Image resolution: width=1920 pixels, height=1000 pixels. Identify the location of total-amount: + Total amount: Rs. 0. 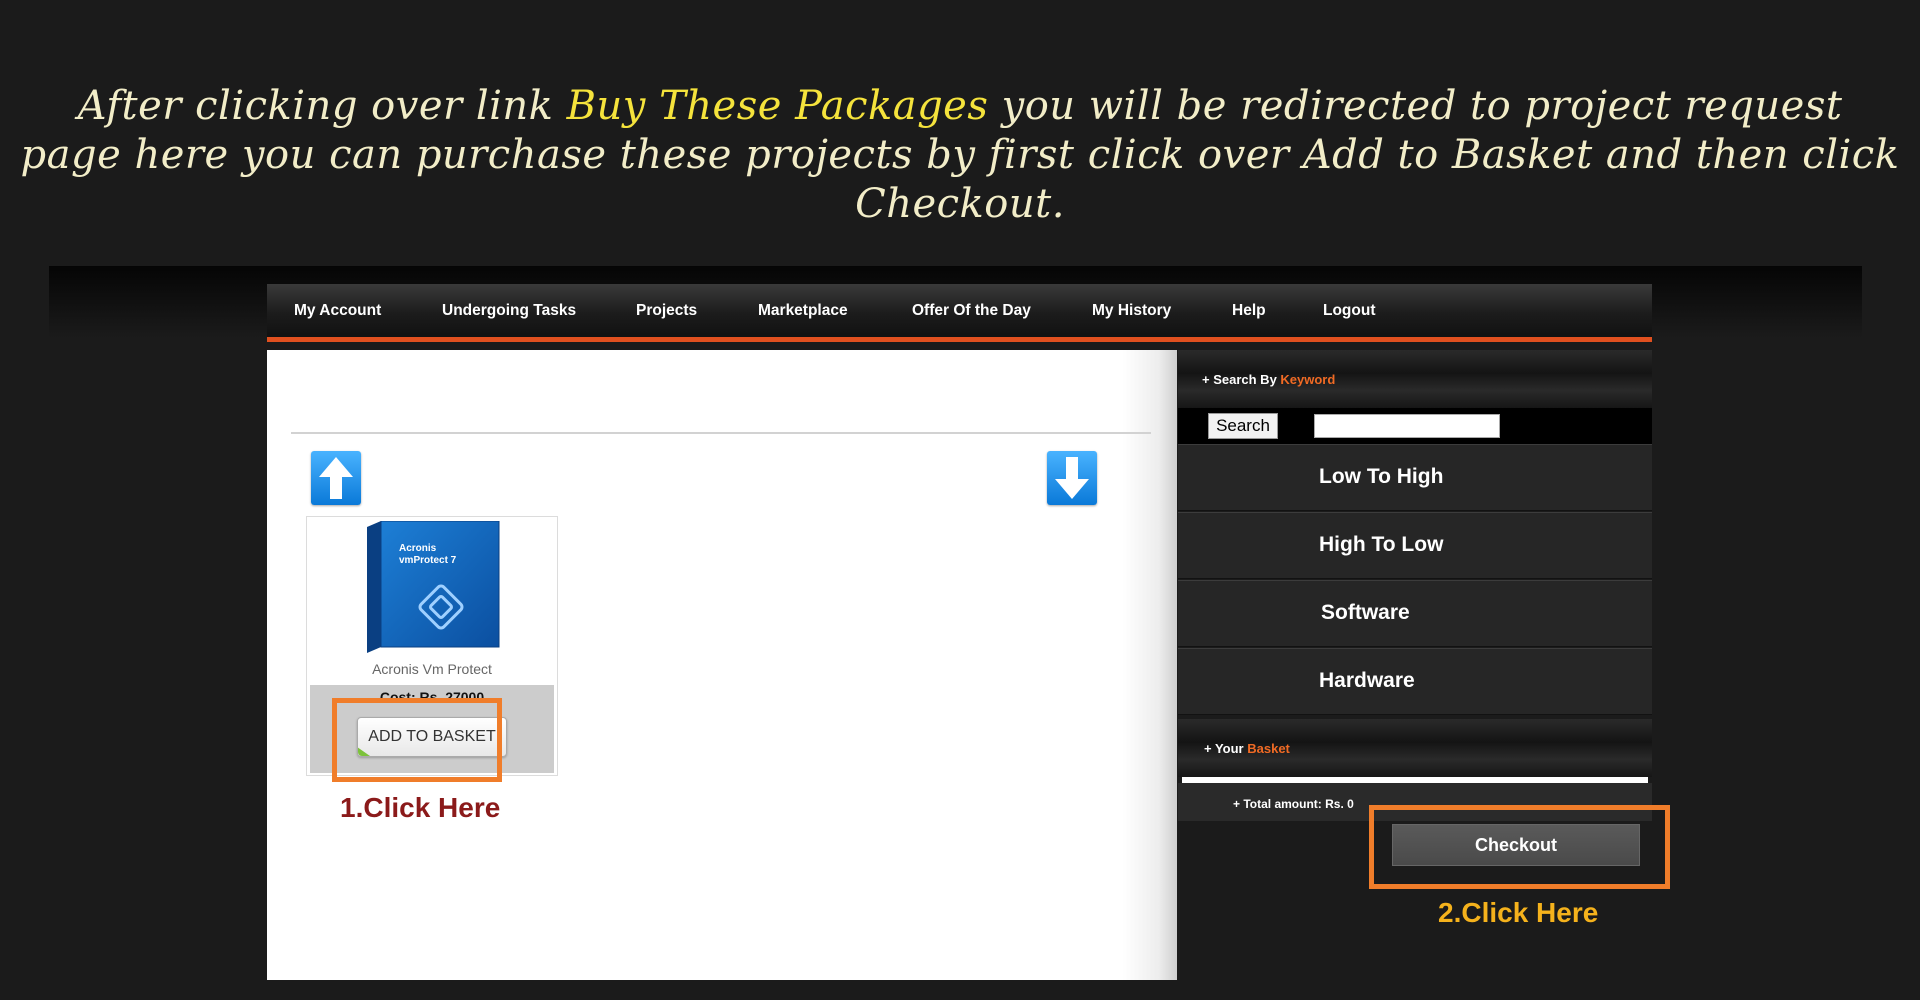
(1293, 804).